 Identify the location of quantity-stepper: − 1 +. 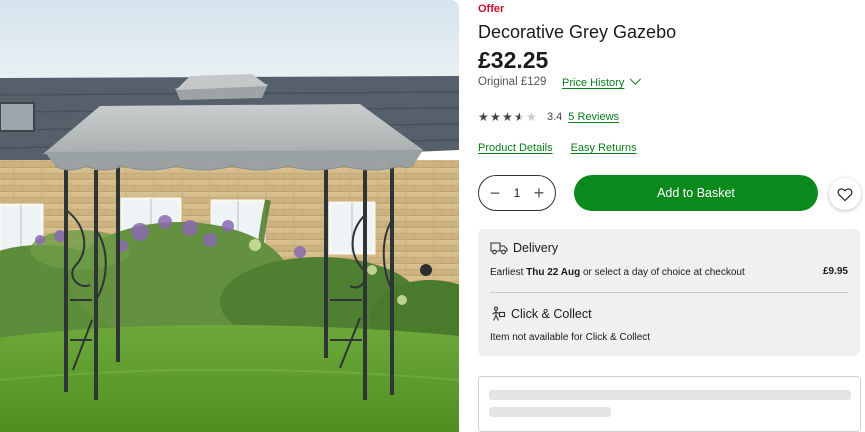
(517, 193).